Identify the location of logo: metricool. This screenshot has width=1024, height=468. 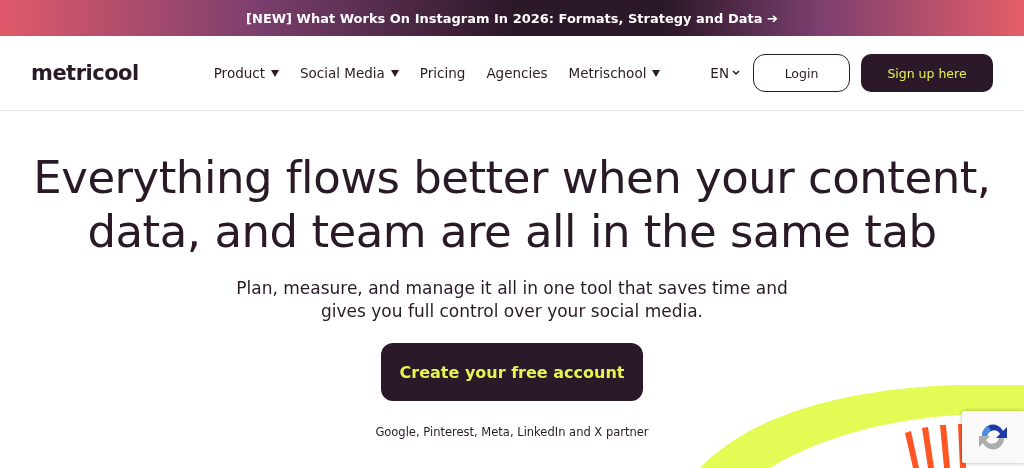
(85, 73).